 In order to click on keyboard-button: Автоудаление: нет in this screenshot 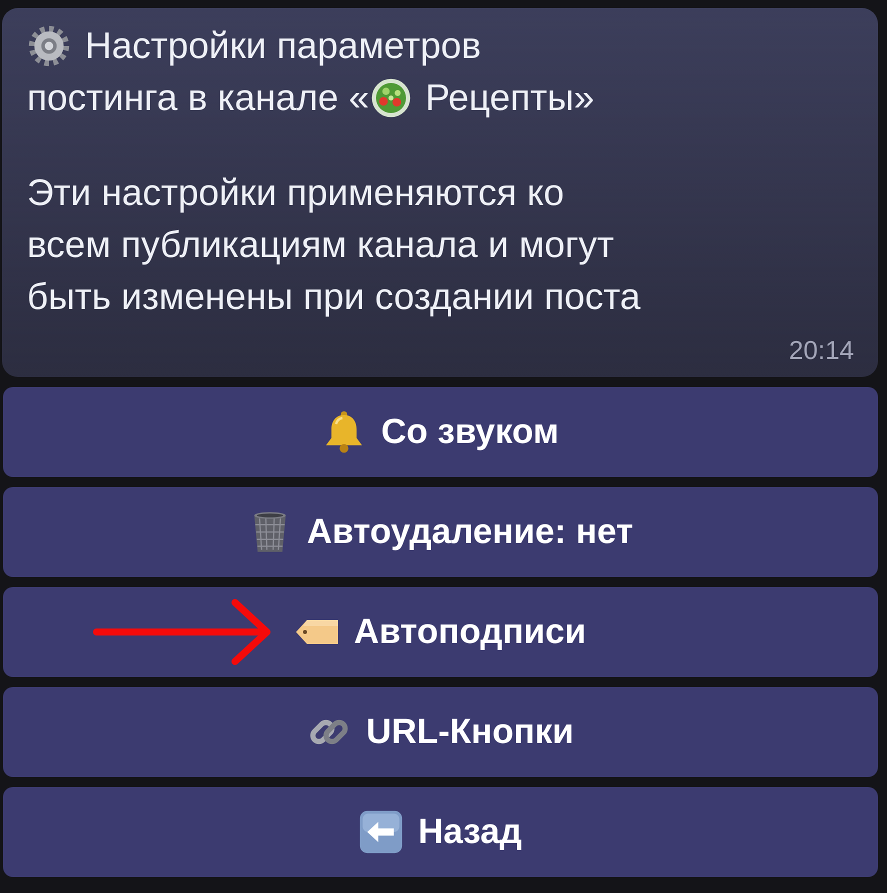, I will do `click(440, 532)`.